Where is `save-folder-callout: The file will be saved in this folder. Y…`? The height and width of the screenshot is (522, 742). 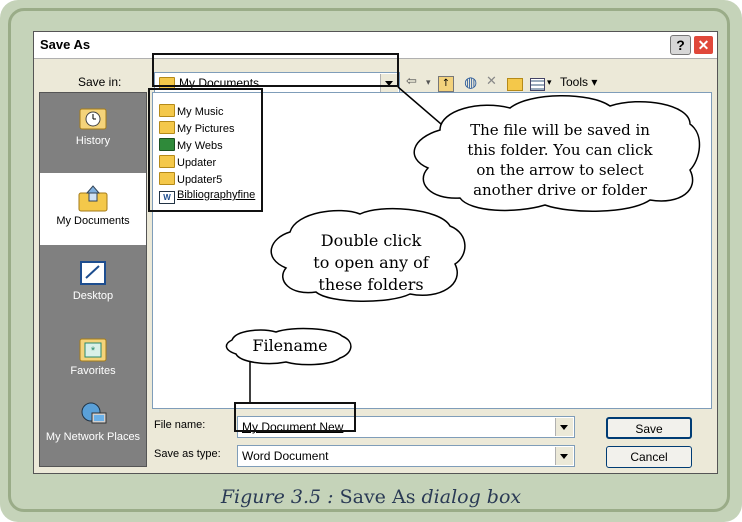
save-folder-callout: The file will be saved in this folder. Y… is located at coordinates (560, 160).